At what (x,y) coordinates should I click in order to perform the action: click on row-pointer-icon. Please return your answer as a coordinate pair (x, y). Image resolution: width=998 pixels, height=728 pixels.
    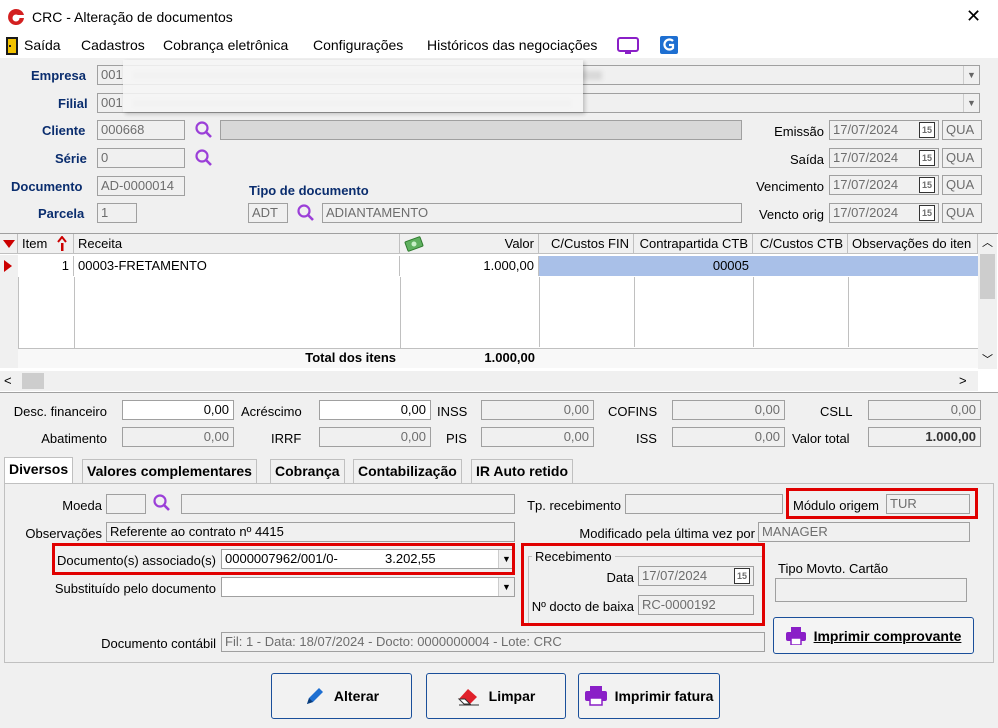
    Looking at the image, I should click on (8, 266).